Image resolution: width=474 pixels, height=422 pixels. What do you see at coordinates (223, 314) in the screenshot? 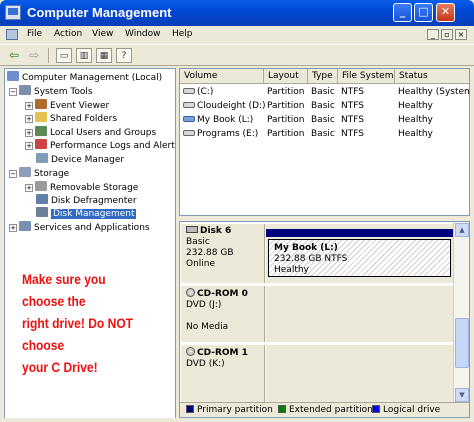
I see `cdrom-0-info: CD-ROM 0 DVD (J:) No Media` at bounding box center [223, 314].